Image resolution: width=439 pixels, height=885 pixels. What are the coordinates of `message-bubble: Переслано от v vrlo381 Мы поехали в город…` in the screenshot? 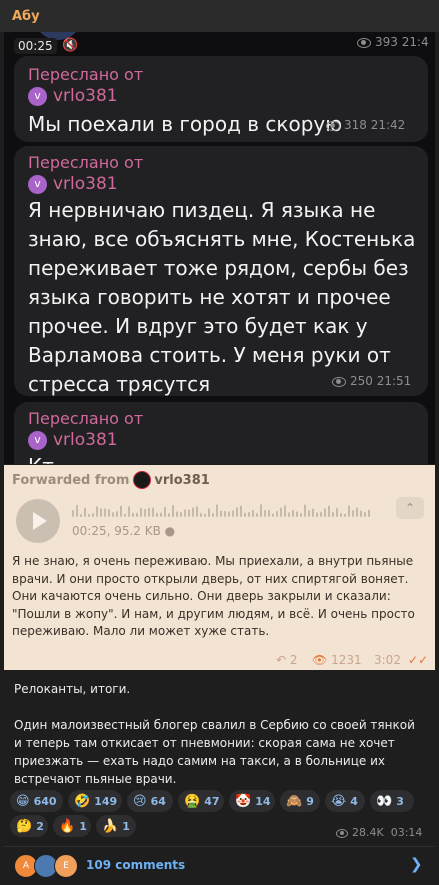 It's located at (221, 99).